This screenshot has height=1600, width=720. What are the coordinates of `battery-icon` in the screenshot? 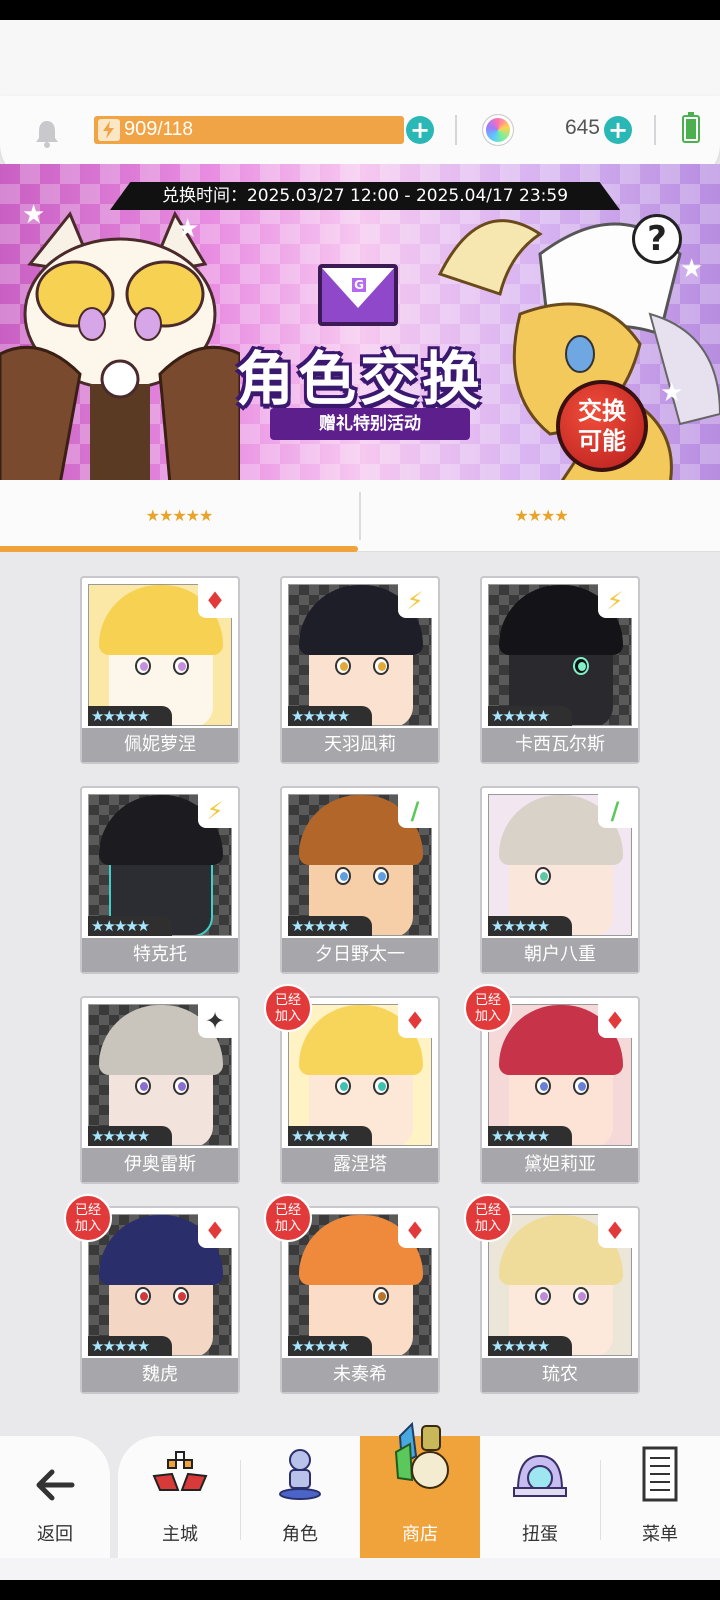 It's located at (691, 127).